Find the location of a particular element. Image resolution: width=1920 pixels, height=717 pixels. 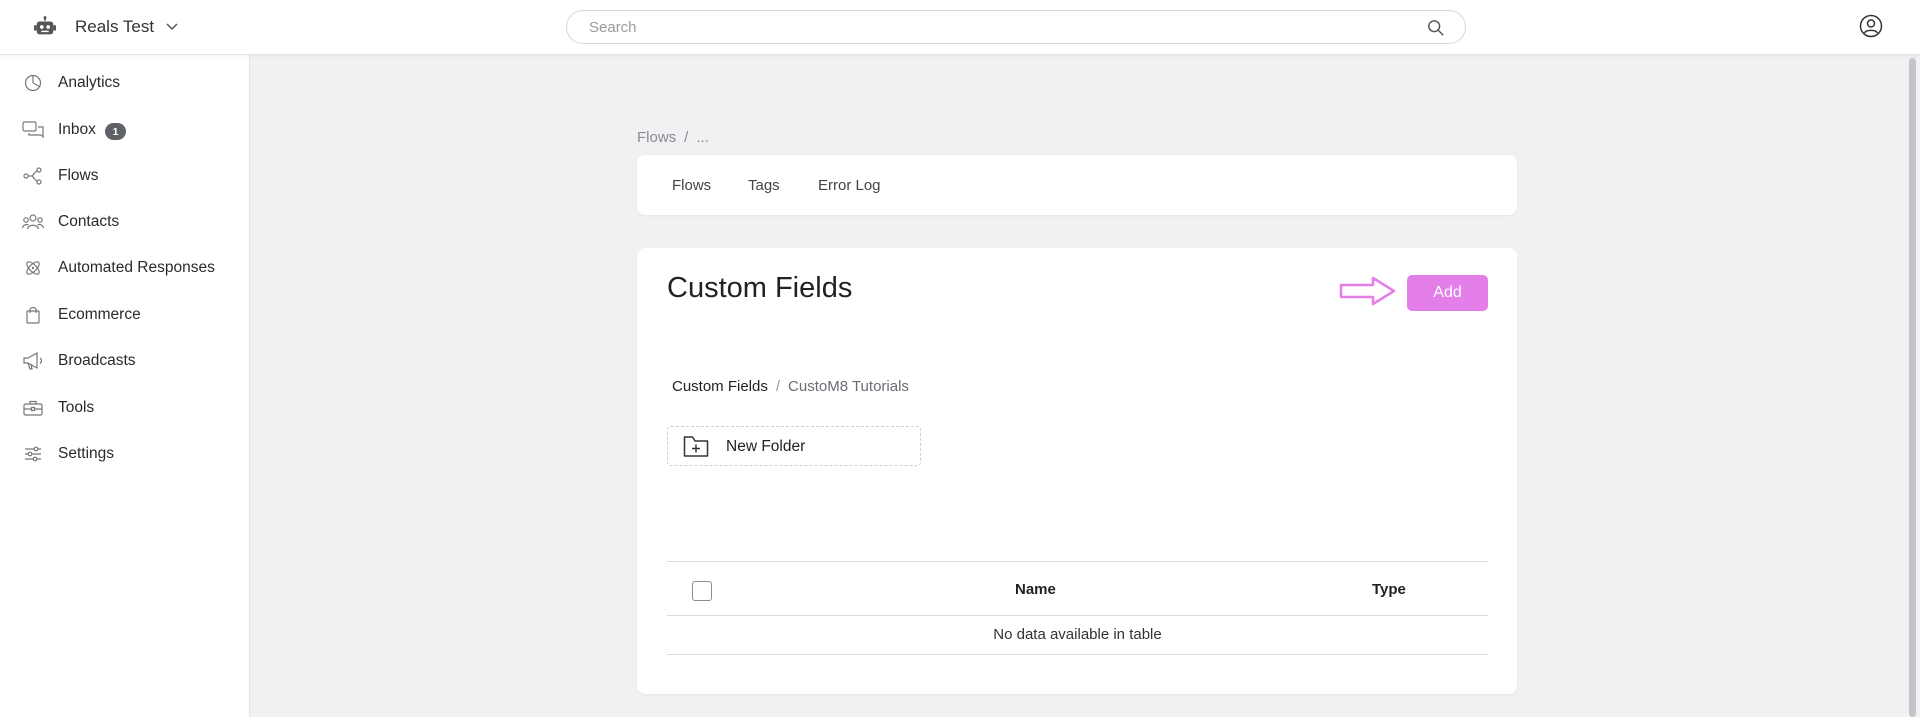

new-folder-button: New Folder is located at coordinates (794, 446).